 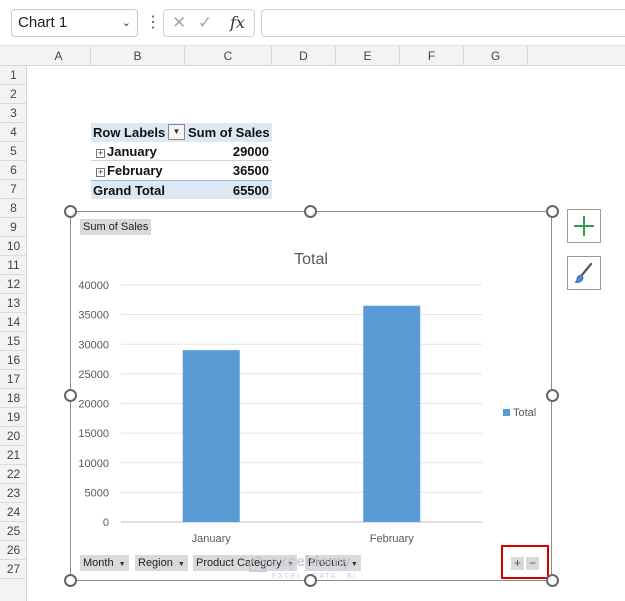 I want to click on field-button-month: Month ▼, so click(x=104, y=563).